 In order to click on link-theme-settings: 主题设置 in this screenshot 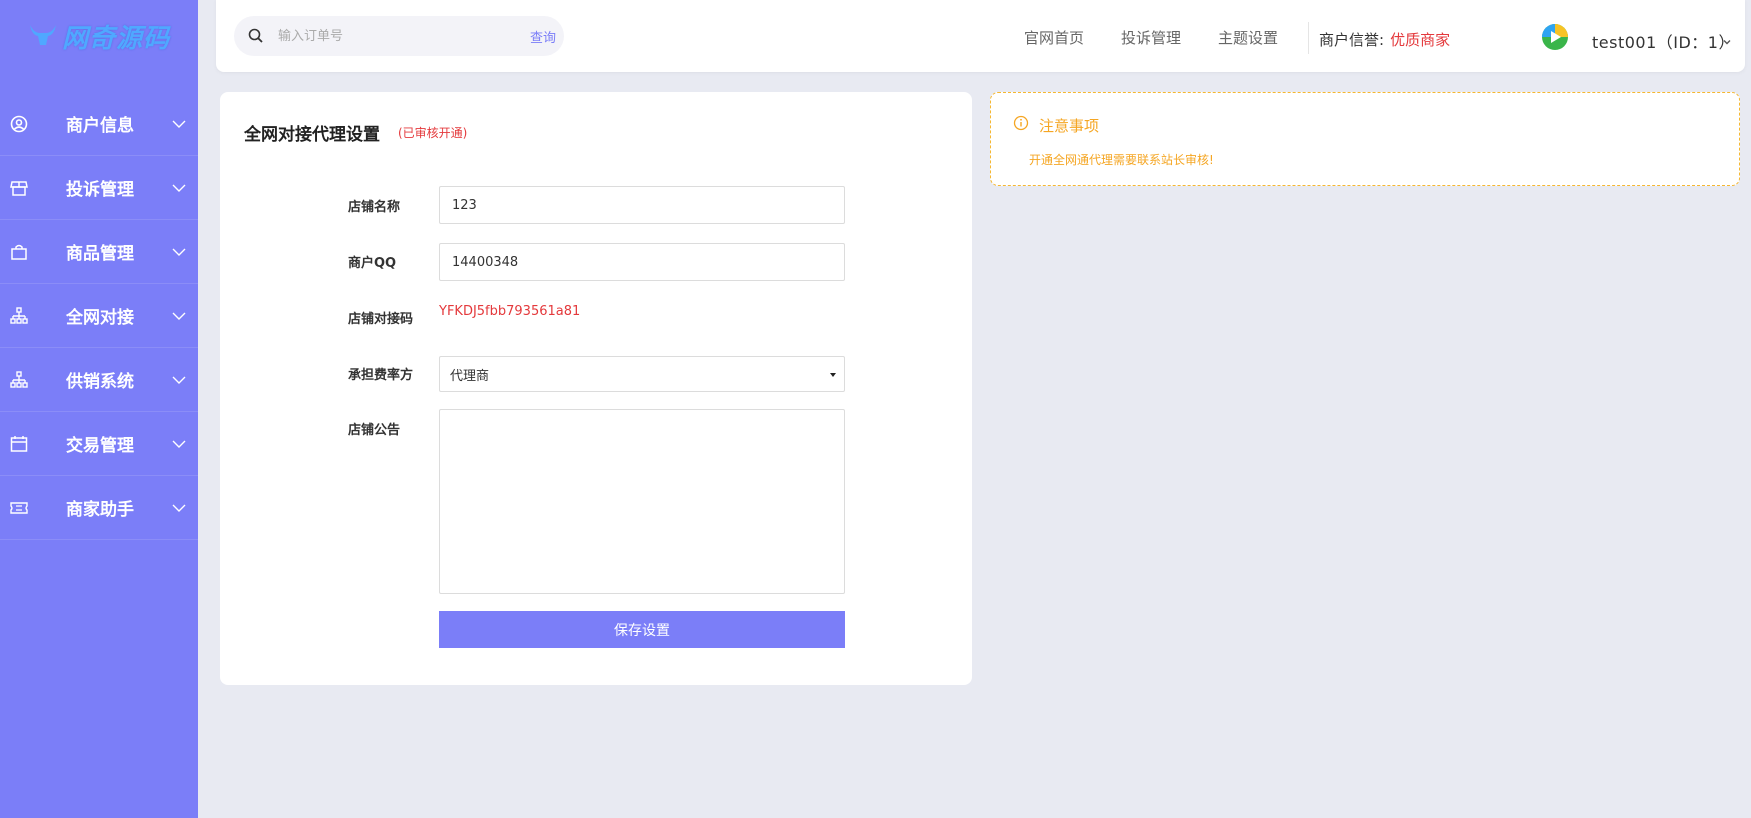, I will do `click(1248, 37)`.